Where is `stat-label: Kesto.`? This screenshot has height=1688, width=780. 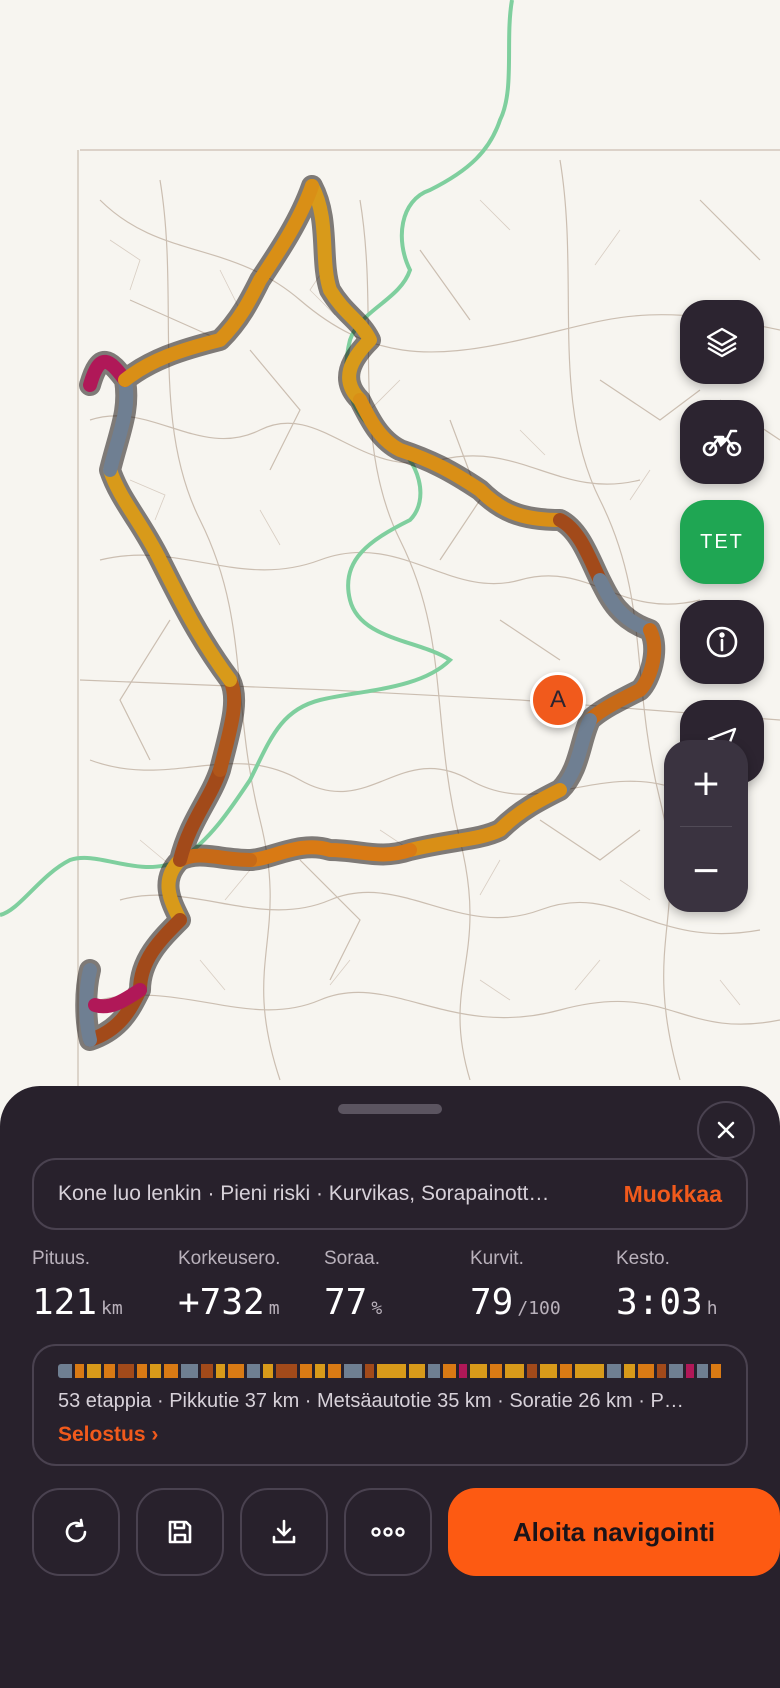
stat-label: Kesto. is located at coordinates (643, 1258).